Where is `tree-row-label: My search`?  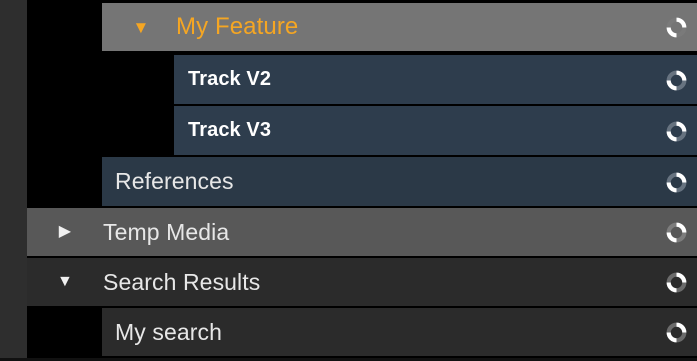
tree-row-label: My search is located at coordinates (168, 331).